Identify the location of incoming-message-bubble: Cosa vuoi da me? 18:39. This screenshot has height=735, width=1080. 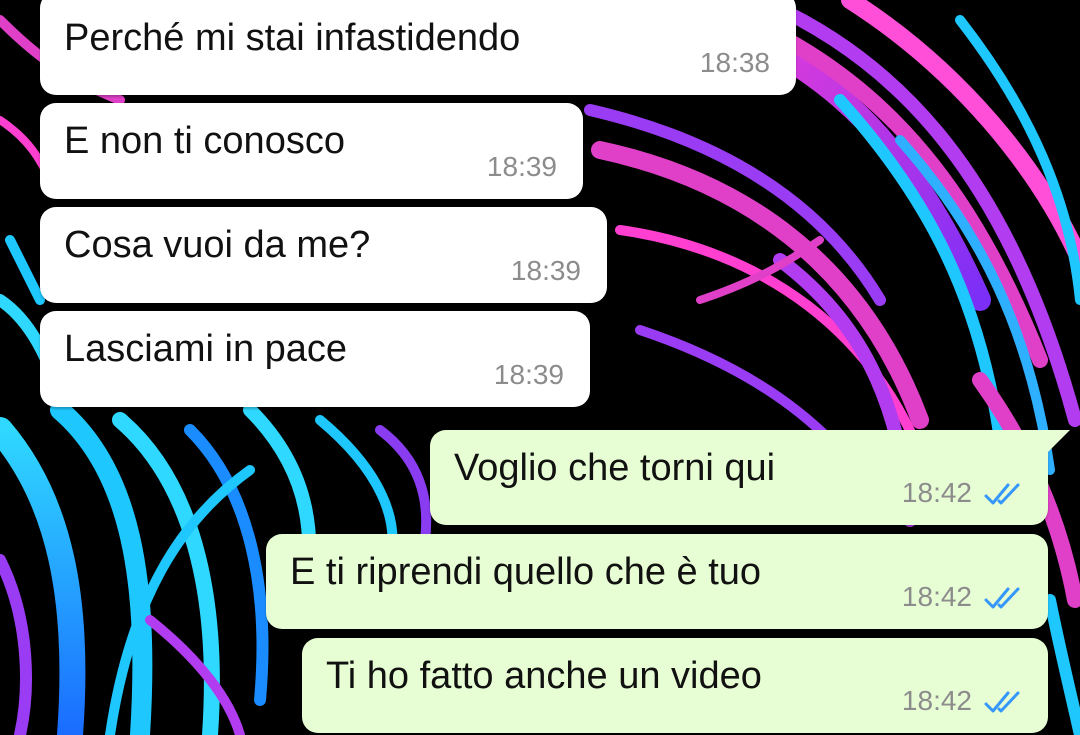
(323, 255).